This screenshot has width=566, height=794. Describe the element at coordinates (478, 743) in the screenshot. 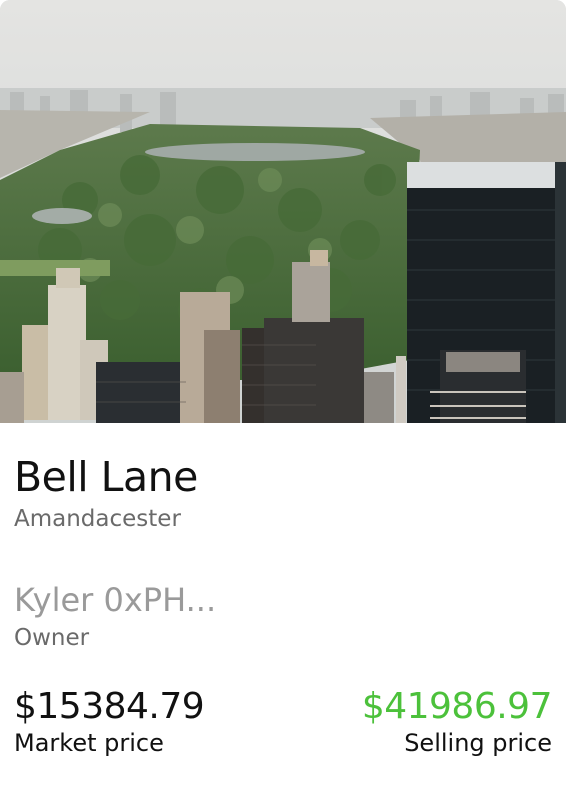

I see `selling-price-label: Selling price` at that location.